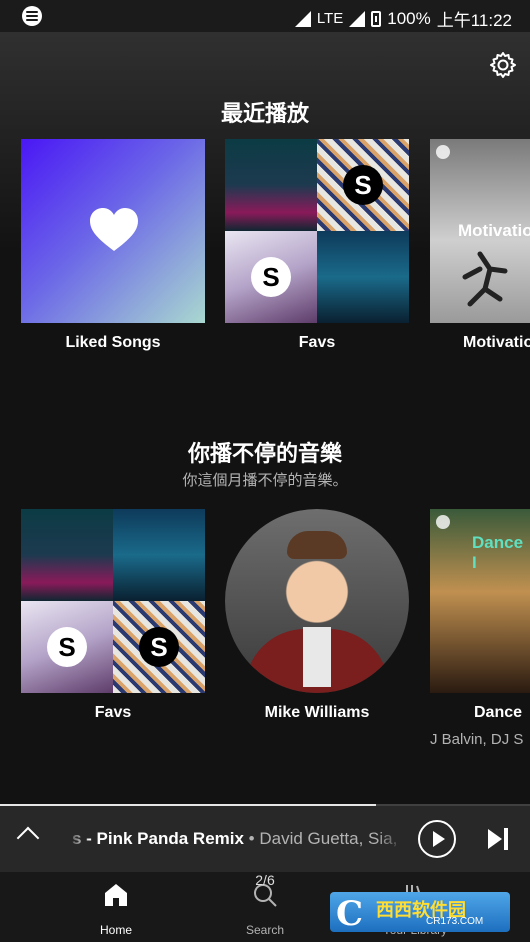 The width and height of the screenshot is (530, 942). What do you see at coordinates (437, 839) in the screenshot?
I see `play-button` at bounding box center [437, 839].